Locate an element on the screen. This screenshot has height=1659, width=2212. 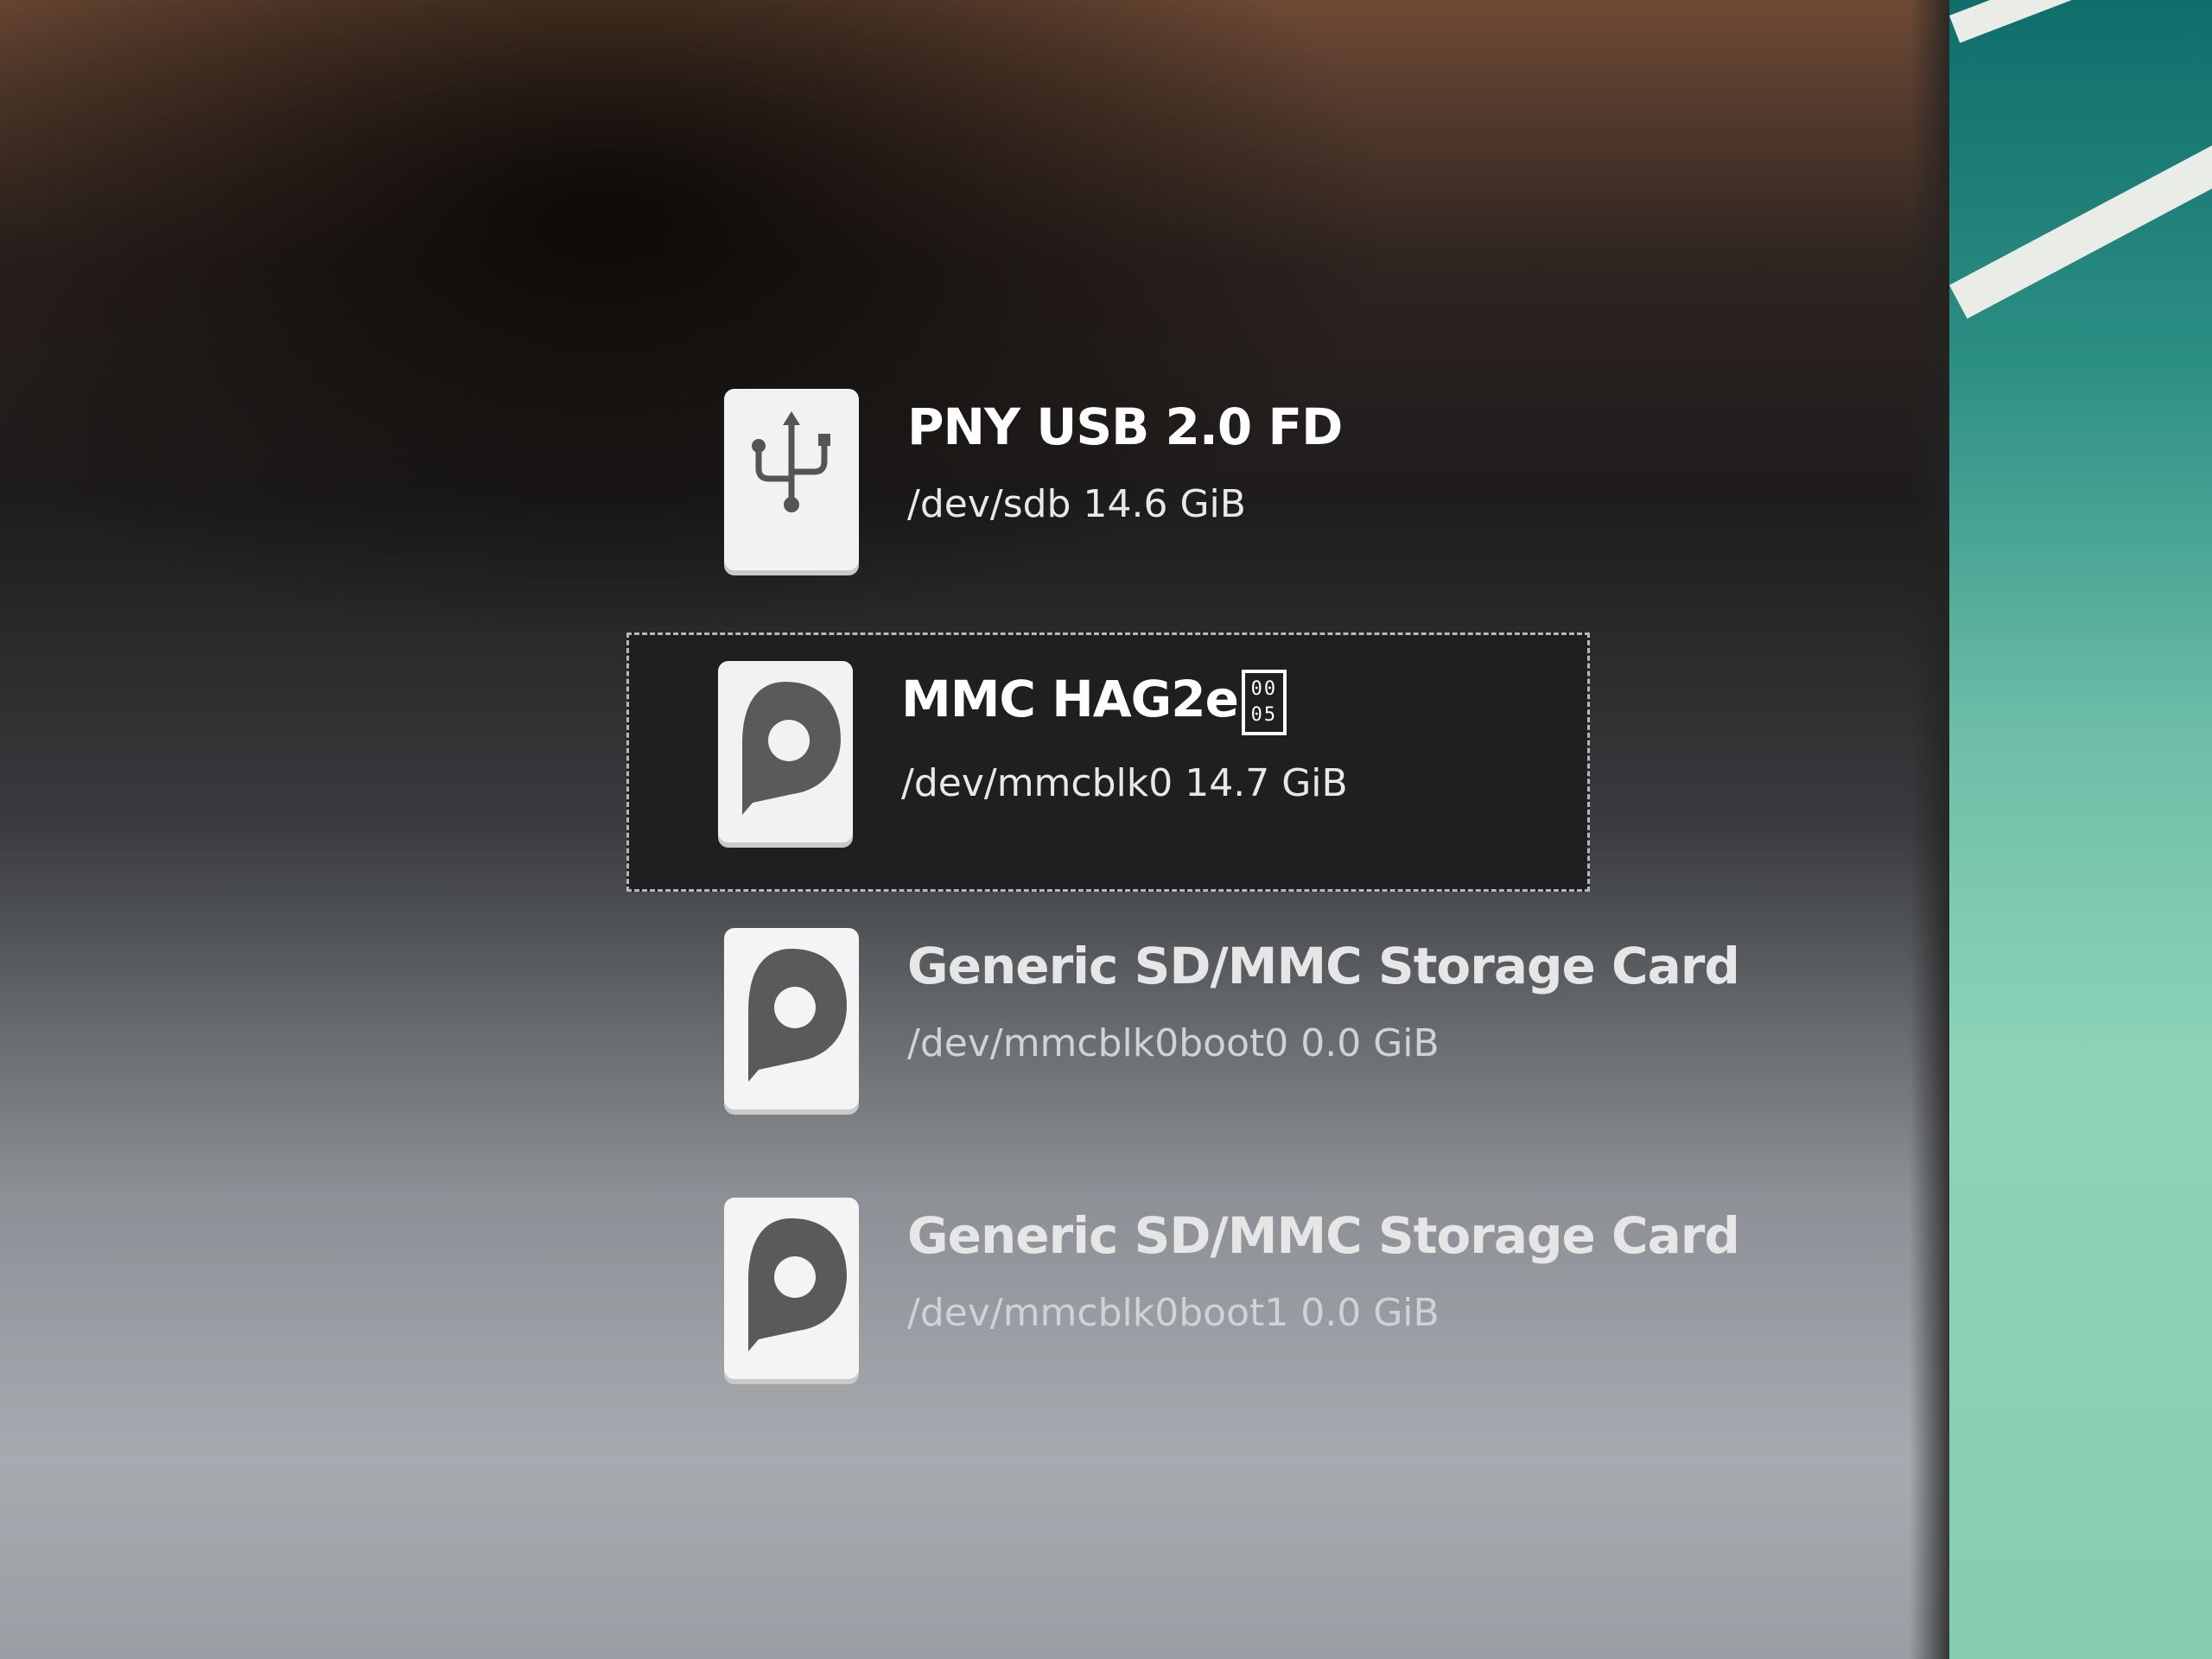
device-item-mmc-hag2e: MMC HAG2e 00 05 /dev/mmcblk0 14.7 GiB is located at coordinates (1108, 762).